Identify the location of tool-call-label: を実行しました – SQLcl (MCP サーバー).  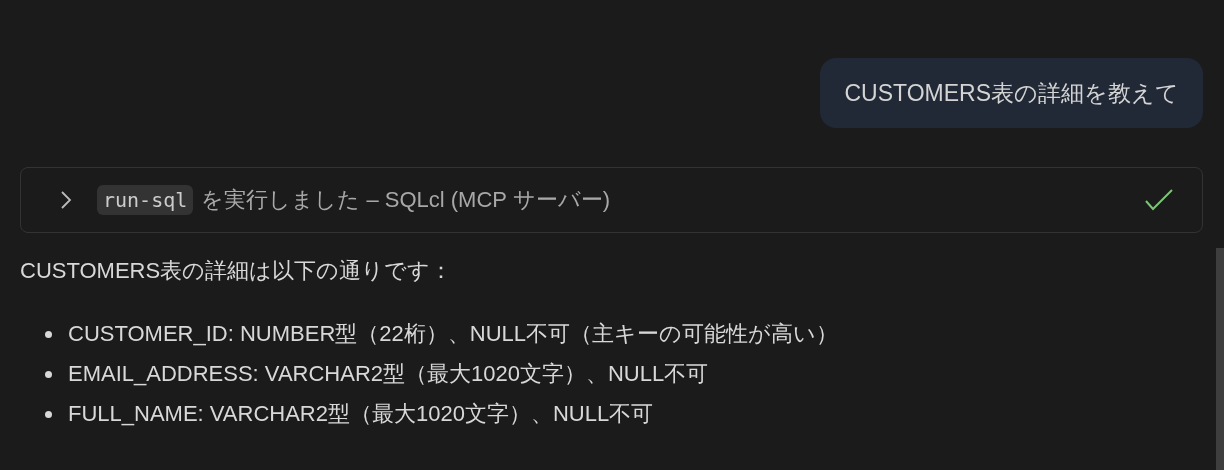
(406, 200).